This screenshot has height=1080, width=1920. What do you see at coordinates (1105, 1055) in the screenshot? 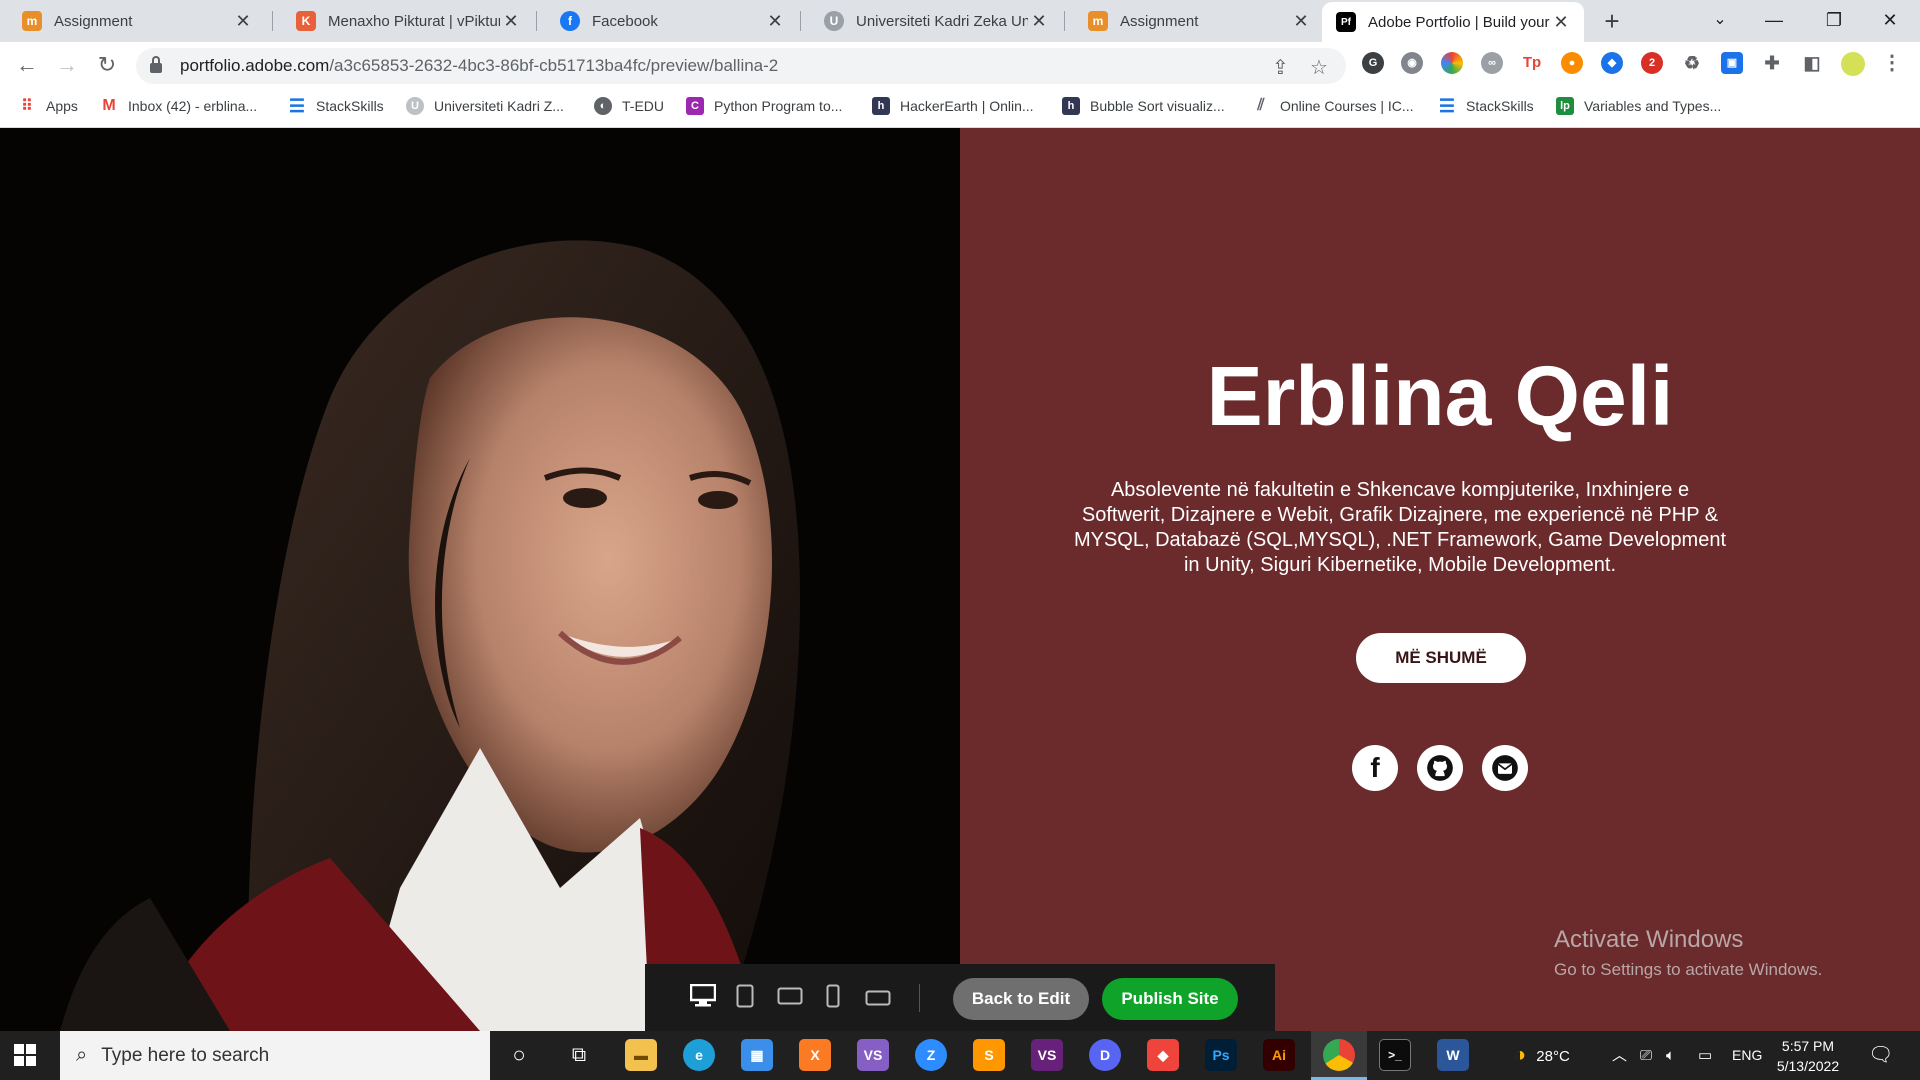
I see `discord-icon: D` at bounding box center [1105, 1055].